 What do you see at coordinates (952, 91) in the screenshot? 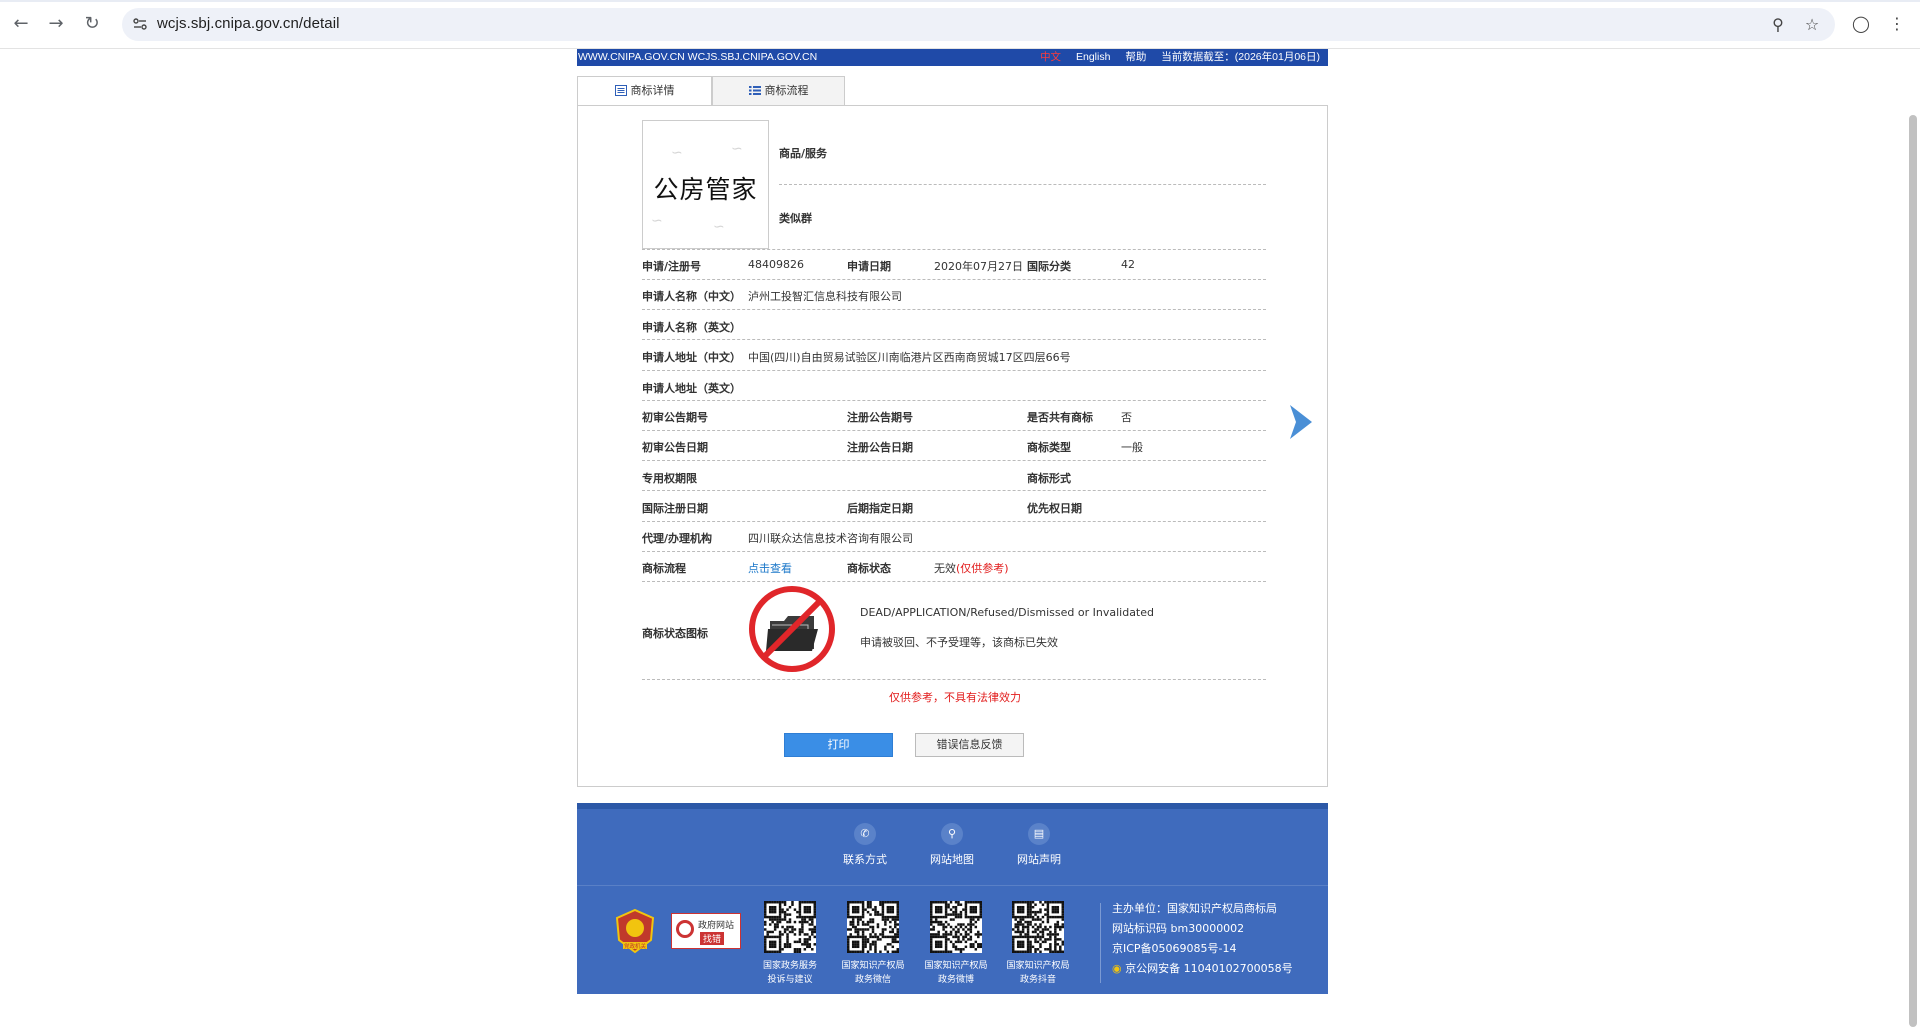
I see `tab-bar: 商标详情 商标流程` at bounding box center [952, 91].